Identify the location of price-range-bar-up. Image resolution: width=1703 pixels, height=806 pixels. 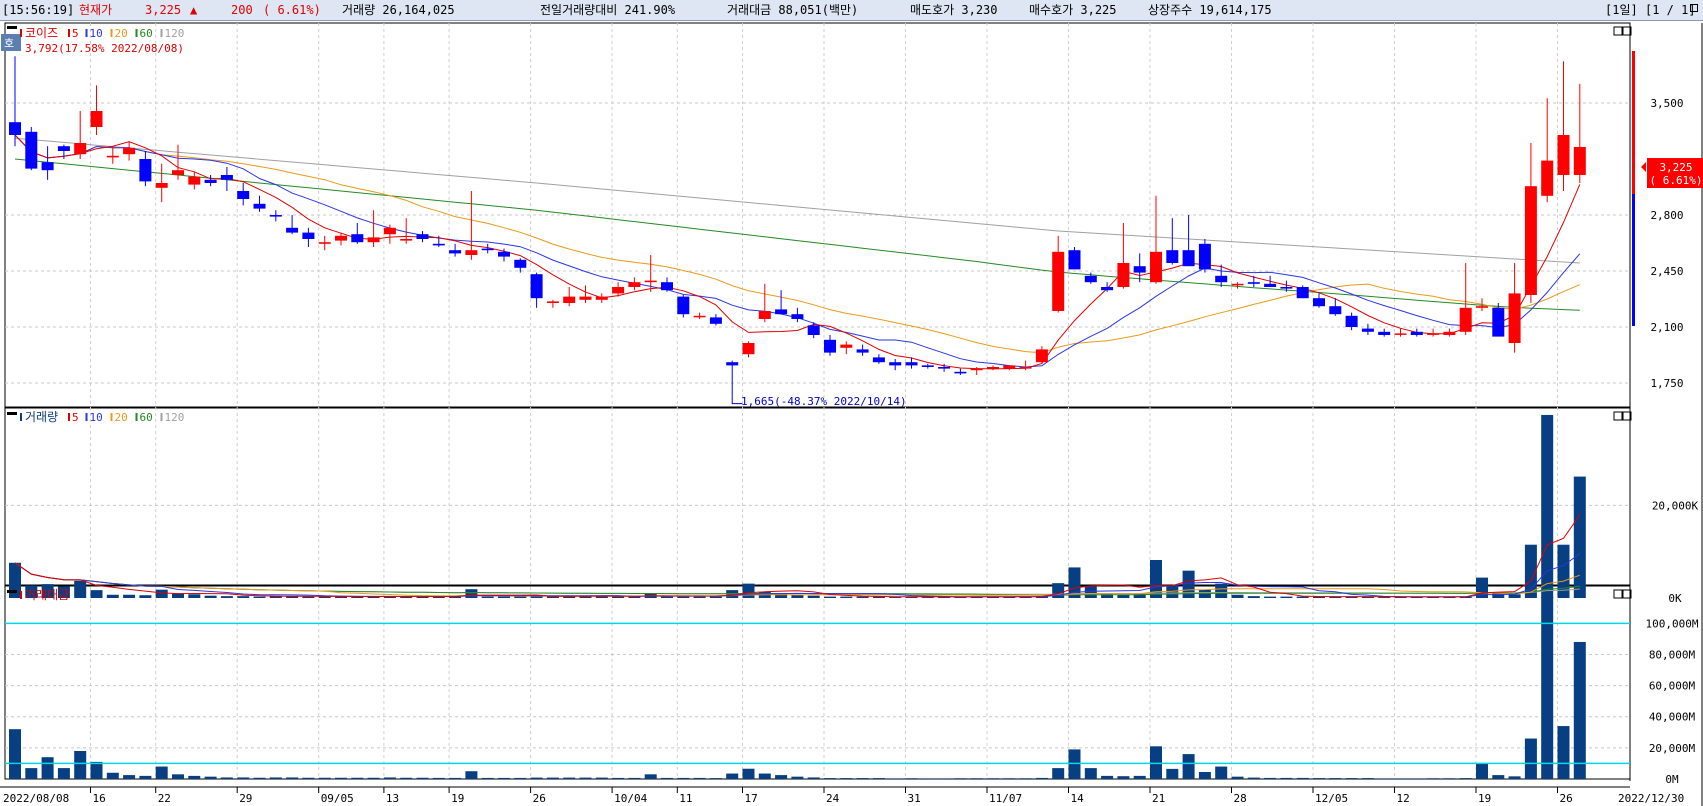
(1633, 122).